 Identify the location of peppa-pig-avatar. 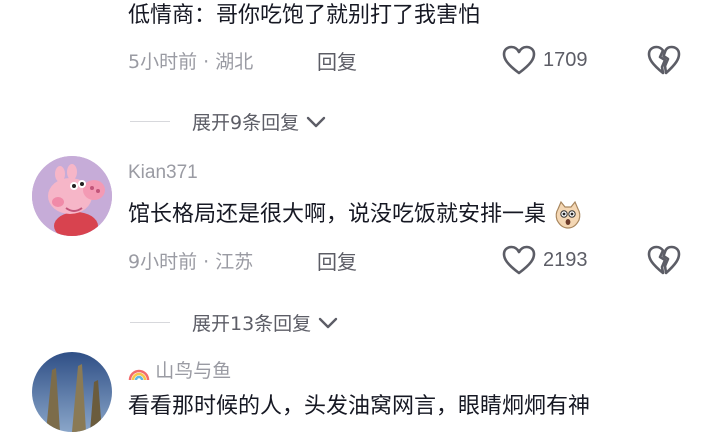
(72, 196).